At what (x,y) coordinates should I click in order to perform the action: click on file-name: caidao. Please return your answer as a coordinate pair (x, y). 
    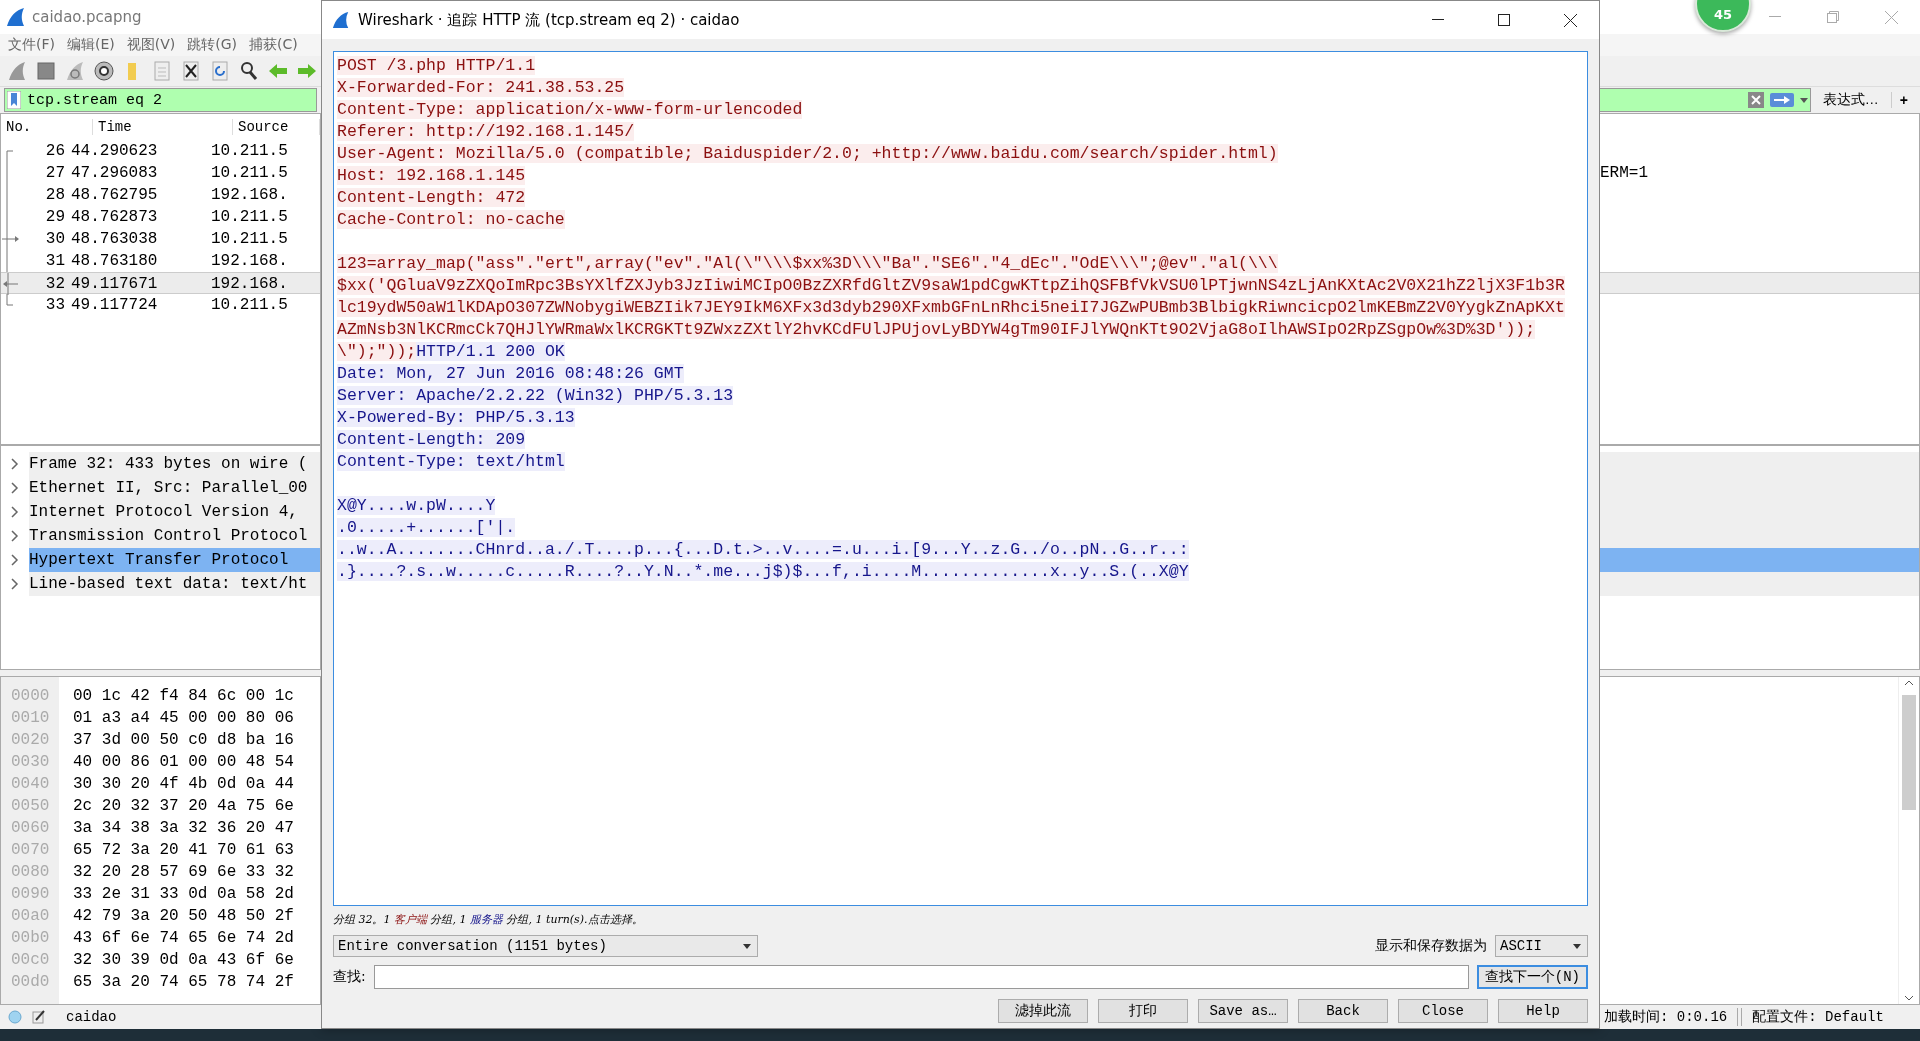
    Looking at the image, I should click on (91, 1017).